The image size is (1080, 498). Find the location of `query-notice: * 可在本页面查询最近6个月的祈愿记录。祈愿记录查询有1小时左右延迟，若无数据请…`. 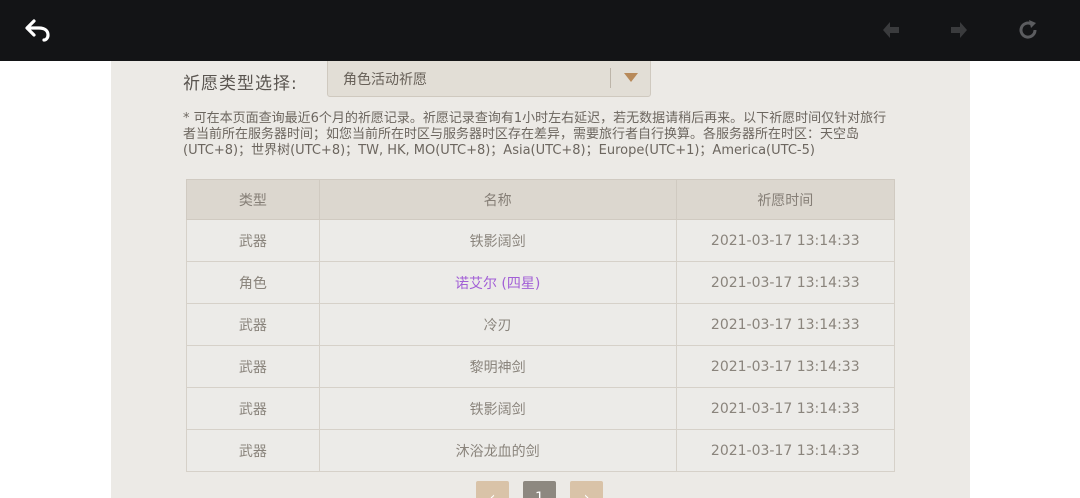

query-notice: * 可在本页面查询最近6个月的祈愿记录。祈愿记录查询有1小时左右延迟，若无数据请… is located at coordinates (535, 134).